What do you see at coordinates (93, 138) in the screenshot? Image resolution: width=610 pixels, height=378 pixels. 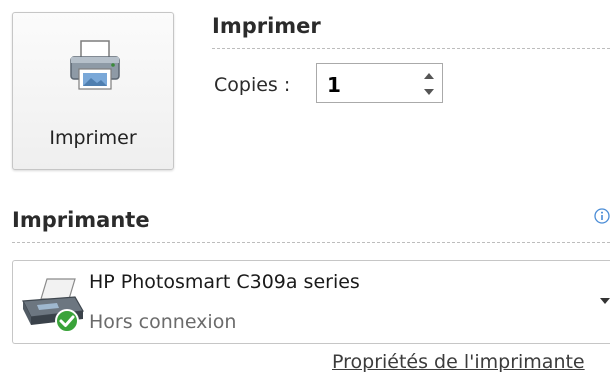 I see `print-button-label: Imprimer` at bounding box center [93, 138].